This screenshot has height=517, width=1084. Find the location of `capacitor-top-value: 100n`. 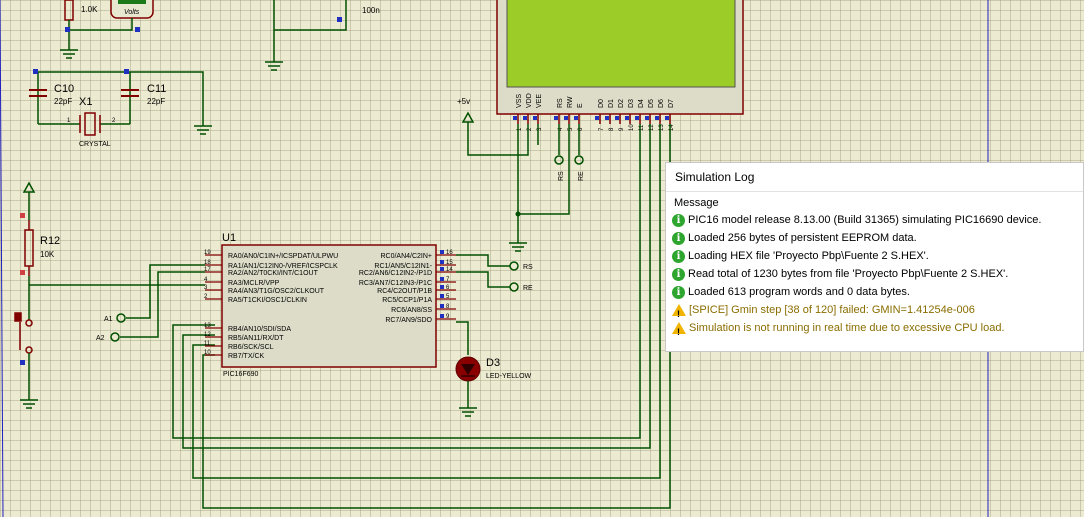

capacitor-top-value: 100n is located at coordinates (371, 10).